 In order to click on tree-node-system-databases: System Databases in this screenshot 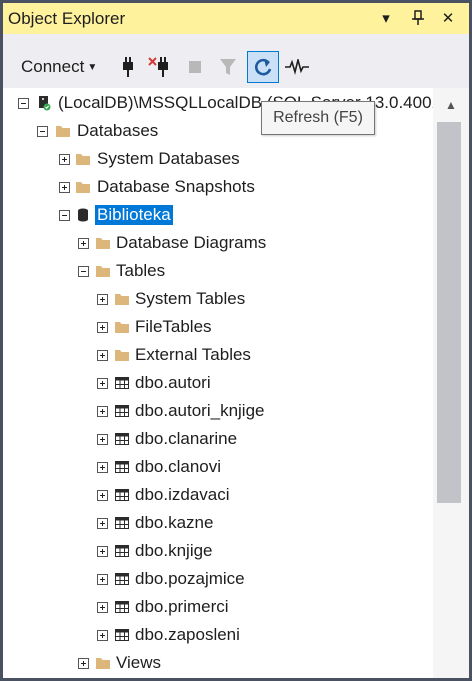, I will do `click(218, 161)`.